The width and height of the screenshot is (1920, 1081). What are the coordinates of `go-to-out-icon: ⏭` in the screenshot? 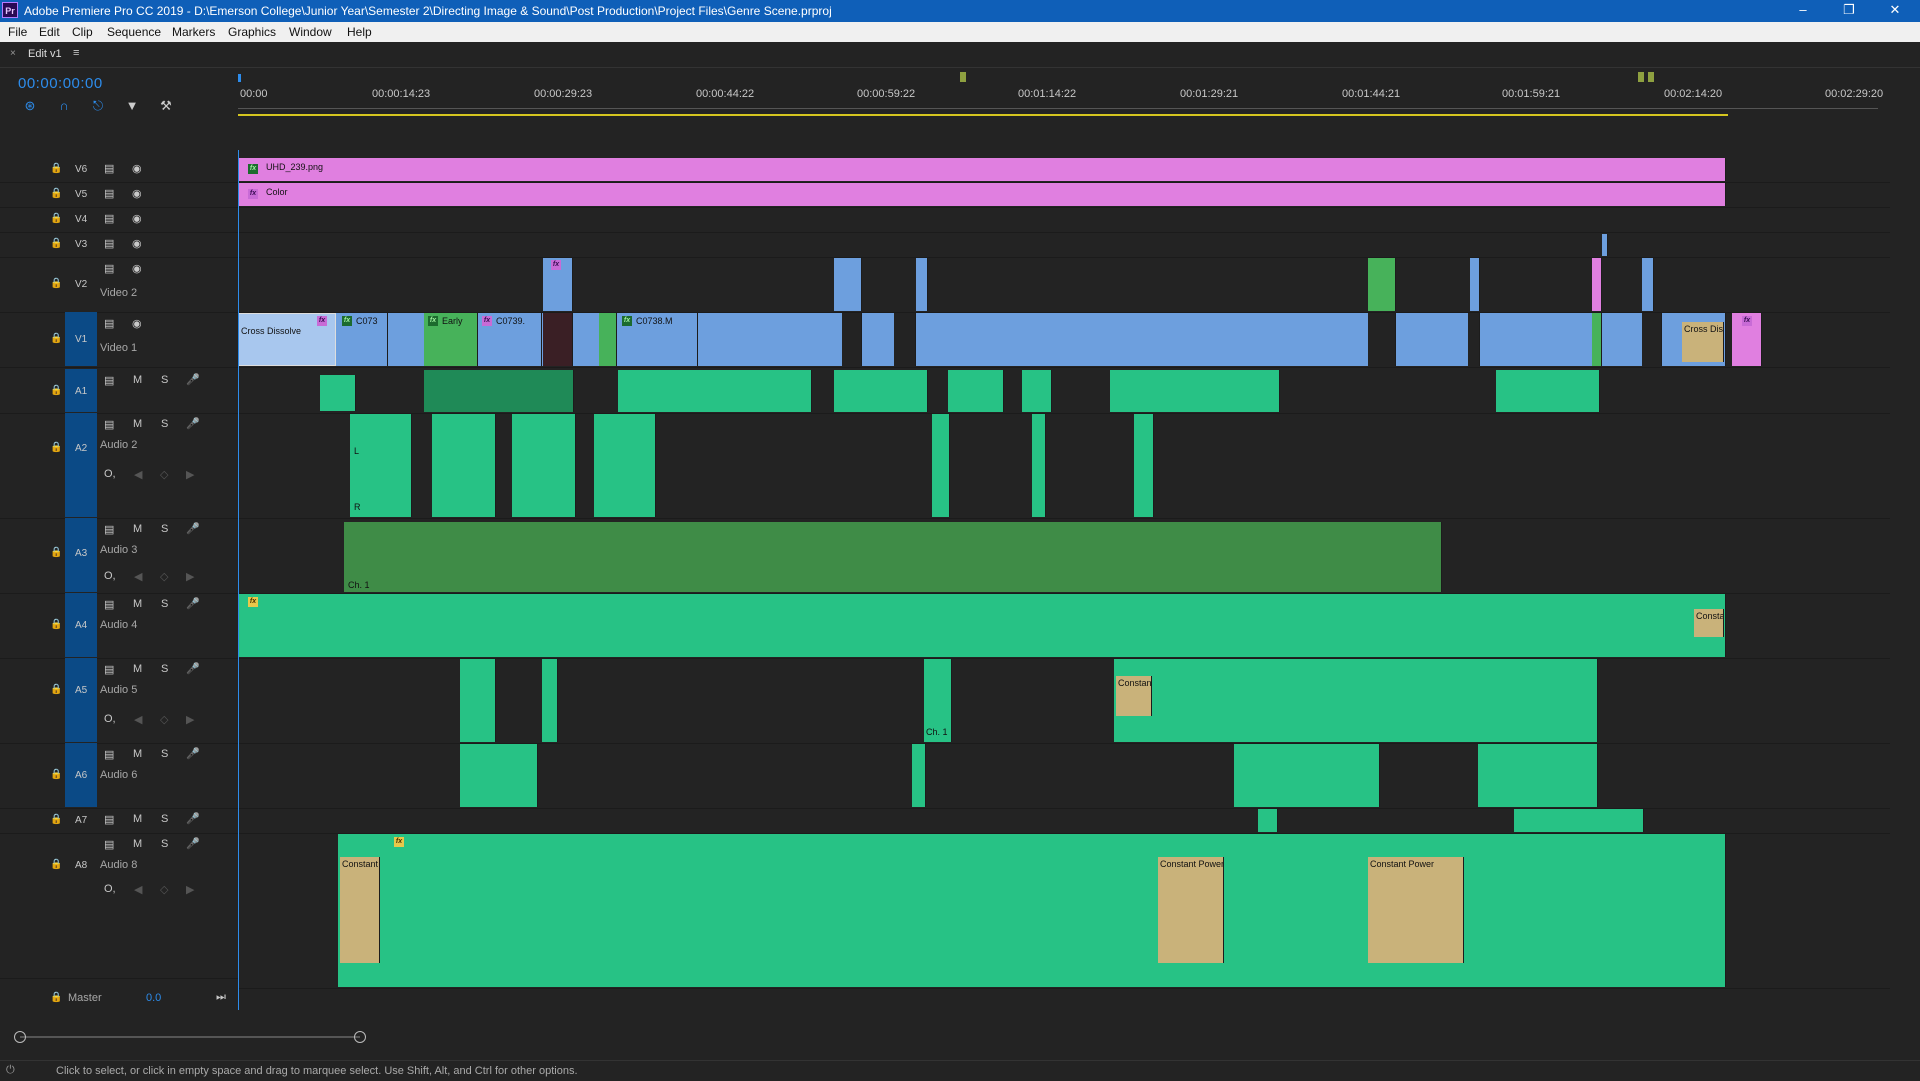 It's located at (221, 997).